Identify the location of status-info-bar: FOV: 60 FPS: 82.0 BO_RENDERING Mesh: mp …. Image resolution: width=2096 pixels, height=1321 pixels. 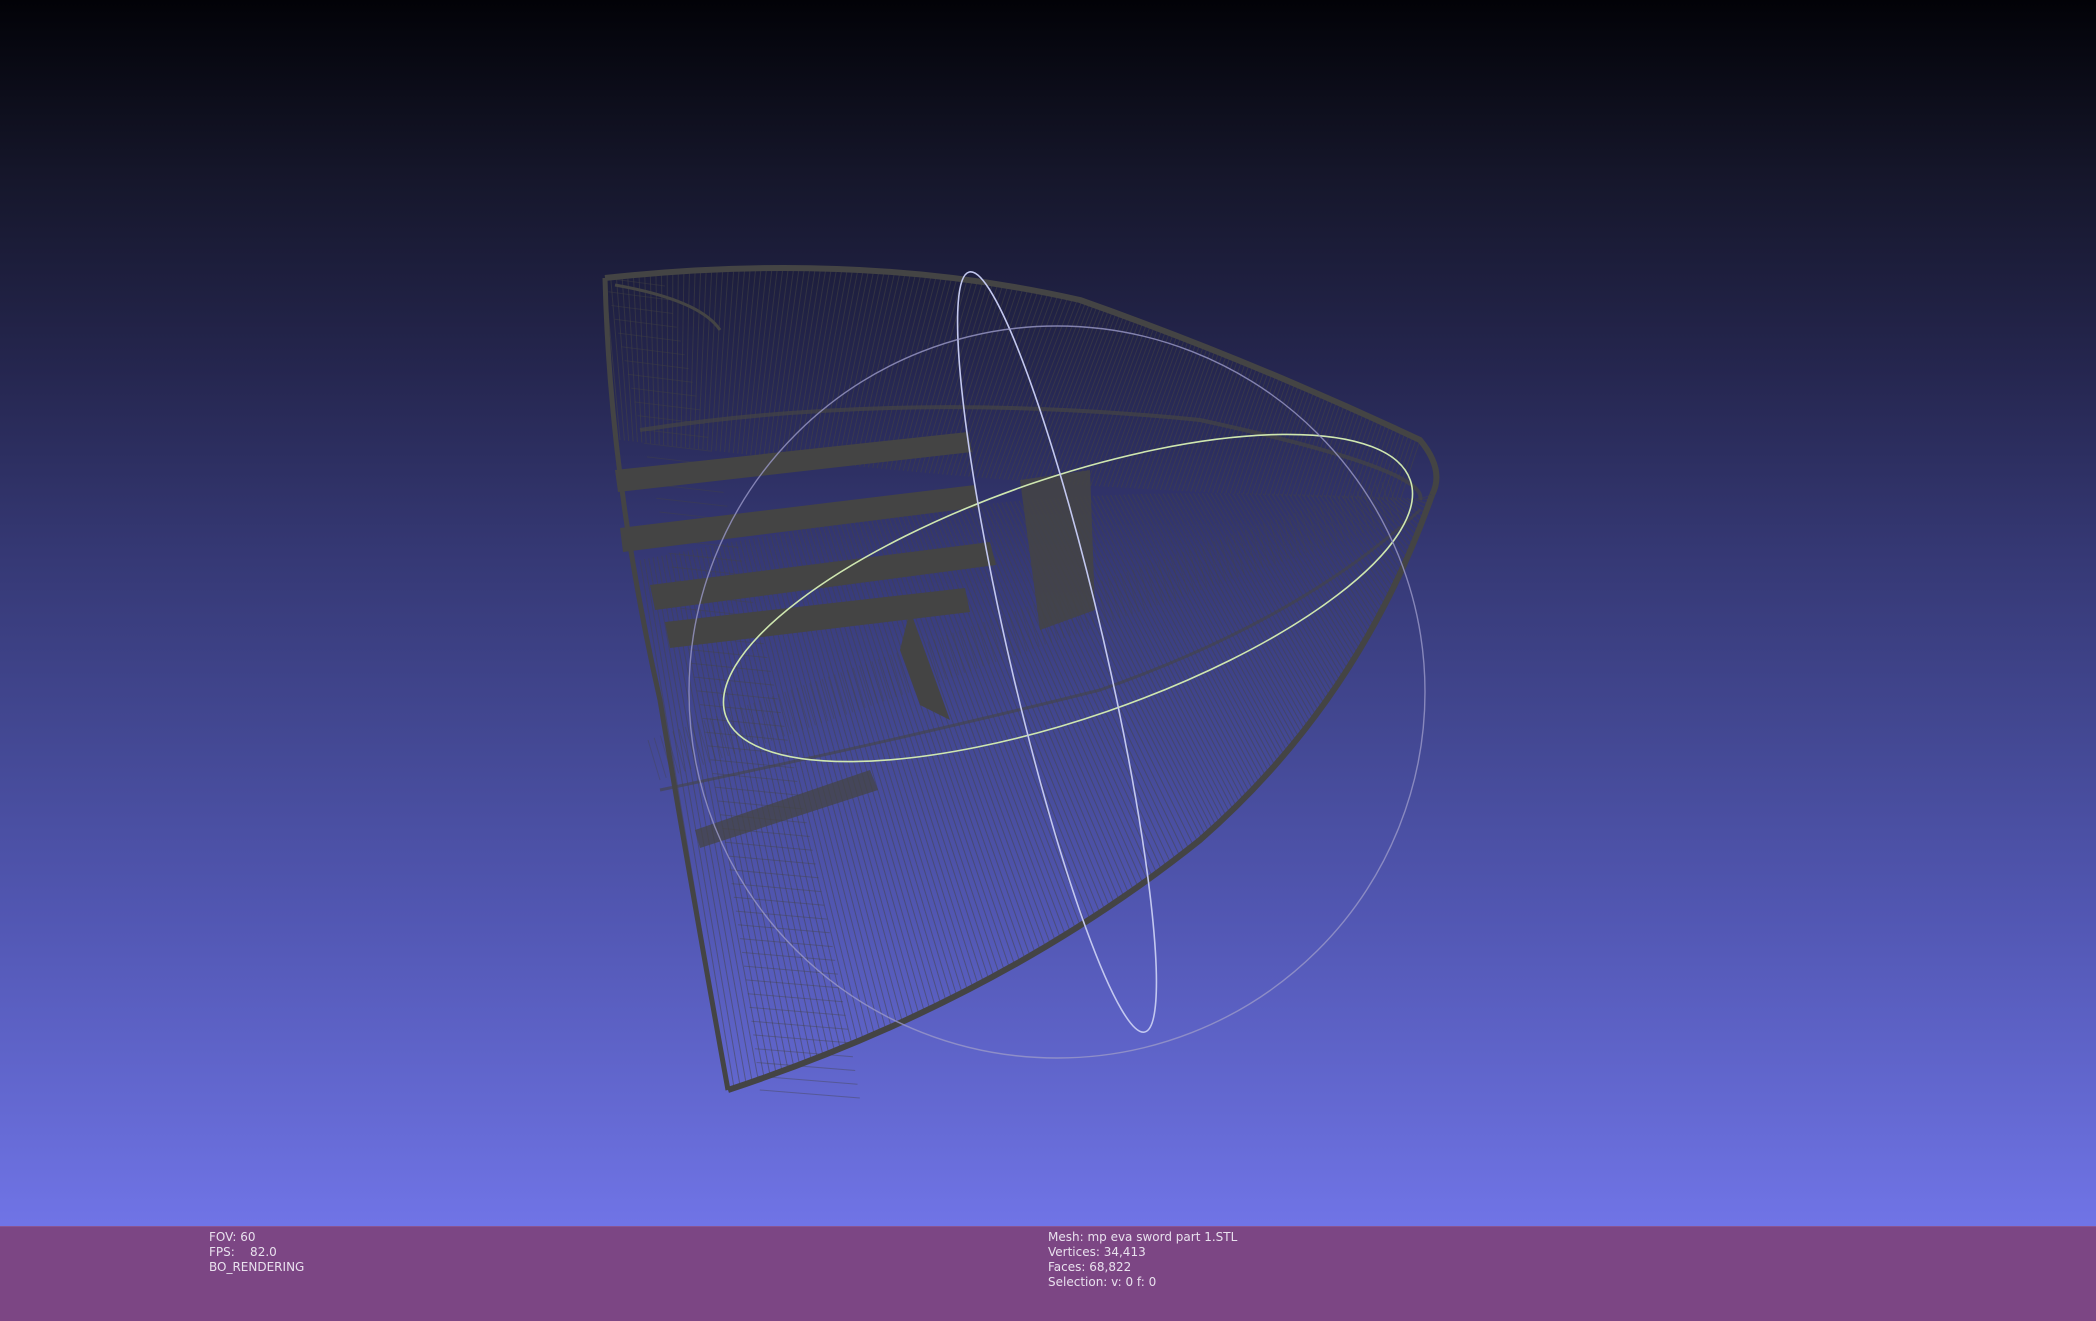
(1048, 1273).